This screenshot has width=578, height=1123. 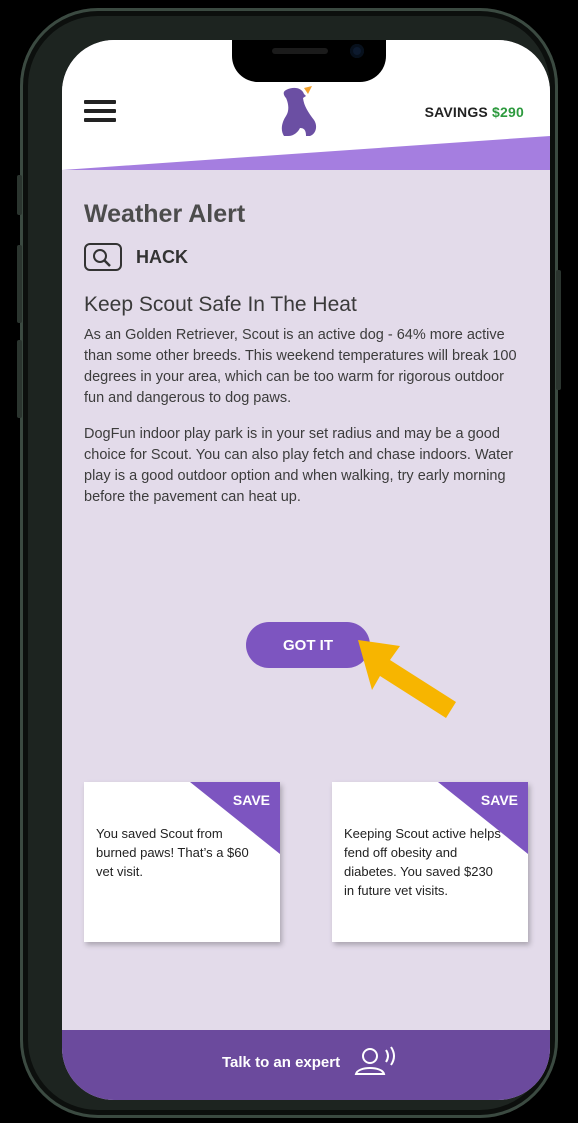 What do you see at coordinates (103, 257) in the screenshot?
I see `magnifier-icon` at bounding box center [103, 257].